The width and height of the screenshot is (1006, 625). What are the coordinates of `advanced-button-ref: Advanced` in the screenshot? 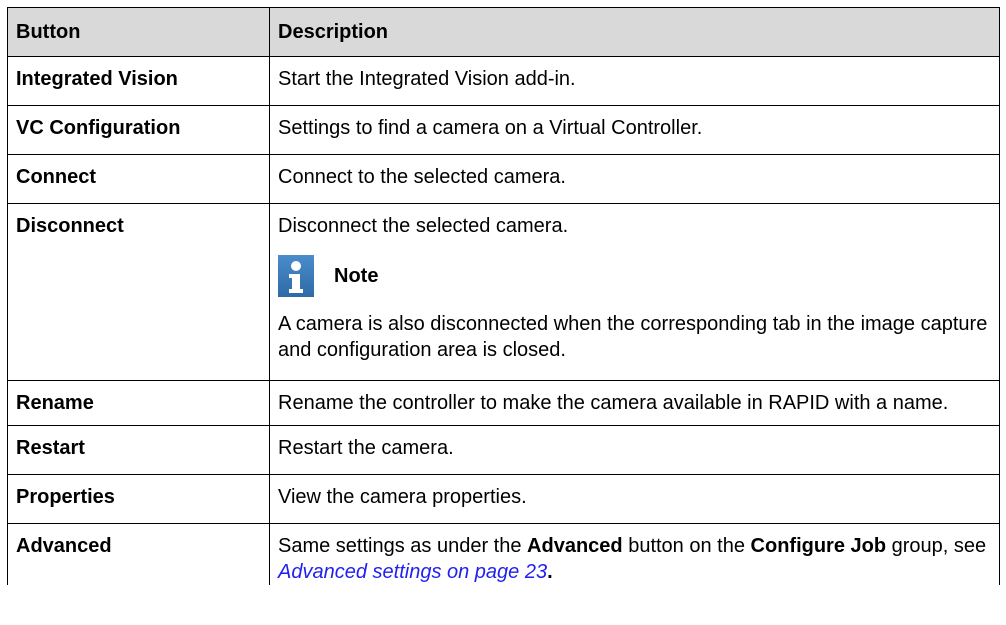 It's located at (575, 546).